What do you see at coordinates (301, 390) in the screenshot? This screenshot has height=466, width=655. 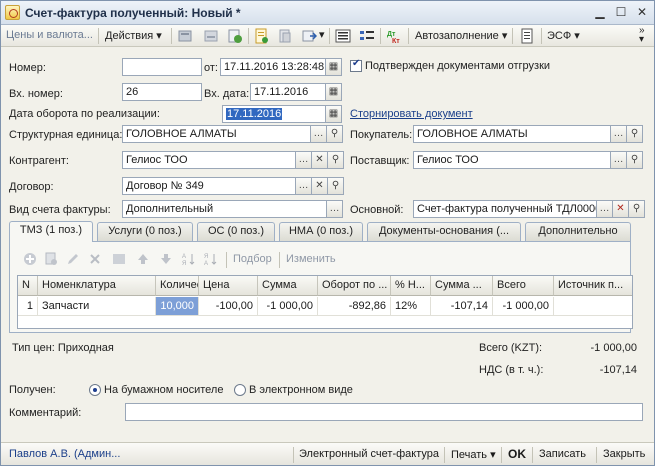 I see `electronic-radio-label: В электронном виде` at bounding box center [301, 390].